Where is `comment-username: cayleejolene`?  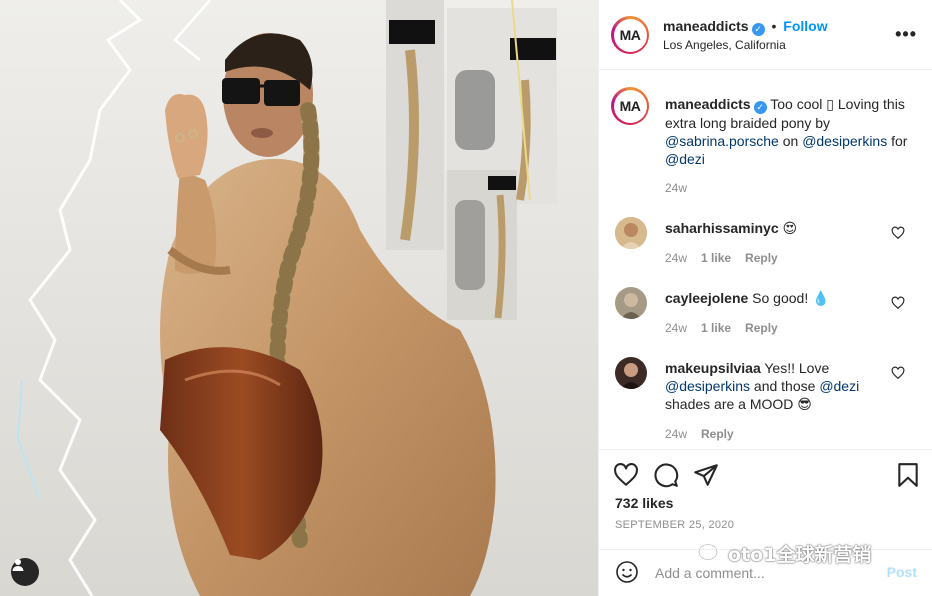 comment-username: cayleejolene is located at coordinates (706, 298).